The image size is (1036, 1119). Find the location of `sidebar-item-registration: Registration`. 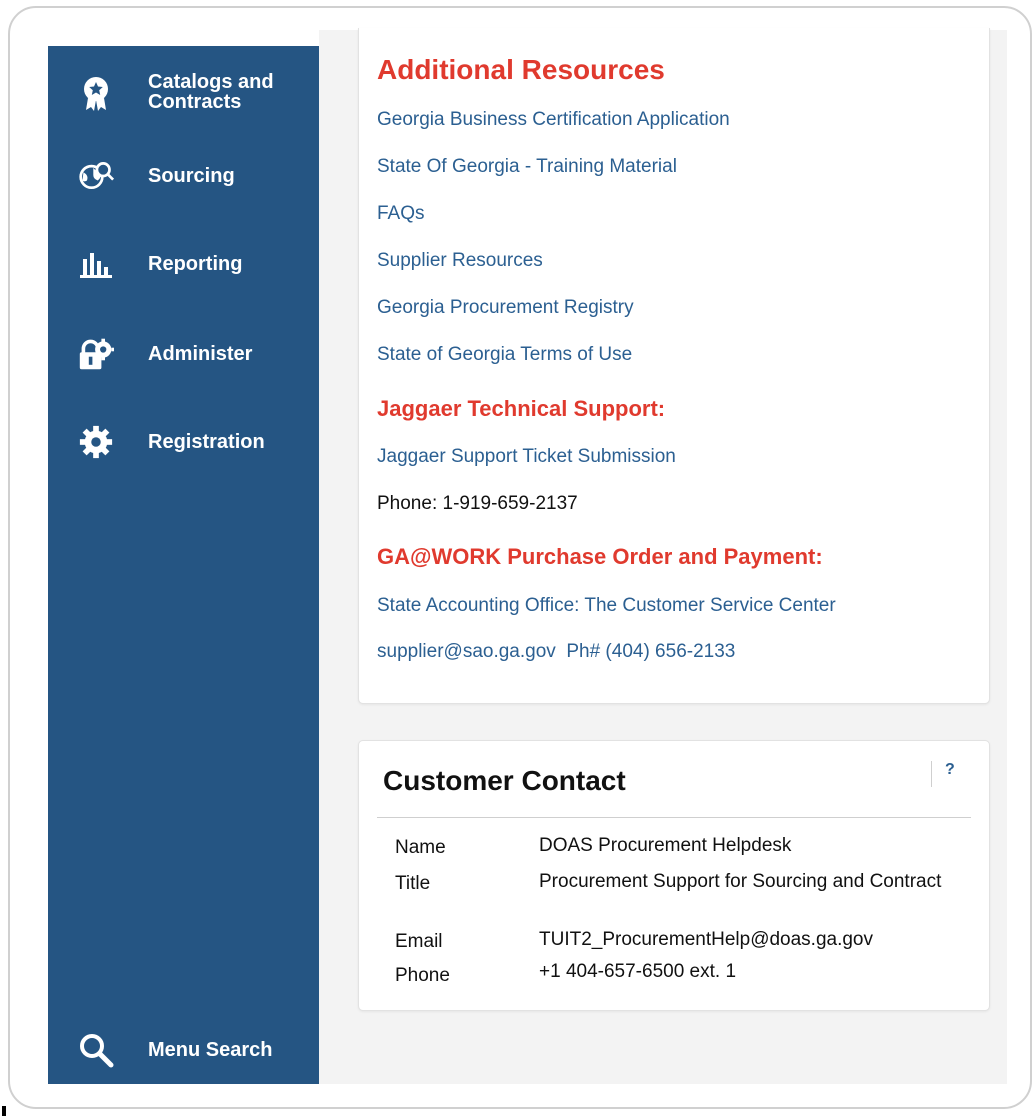

sidebar-item-registration: Registration is located at coordinates (183, 442).